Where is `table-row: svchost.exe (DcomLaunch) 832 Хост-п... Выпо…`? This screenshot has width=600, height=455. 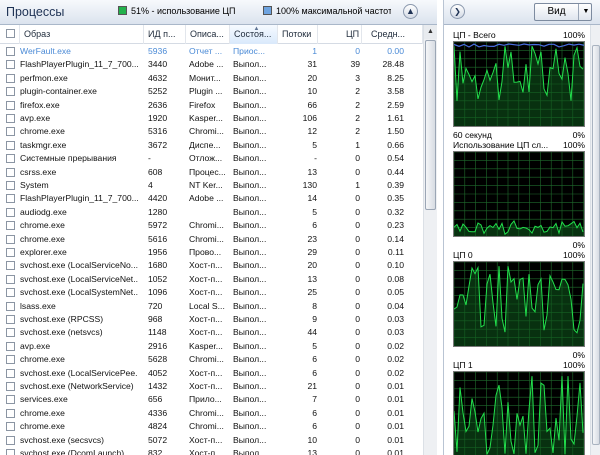 table-row: svchost.exe (DcomLaunch) 832 Хост-п... Выпо… is located at coordinates (211, 451).